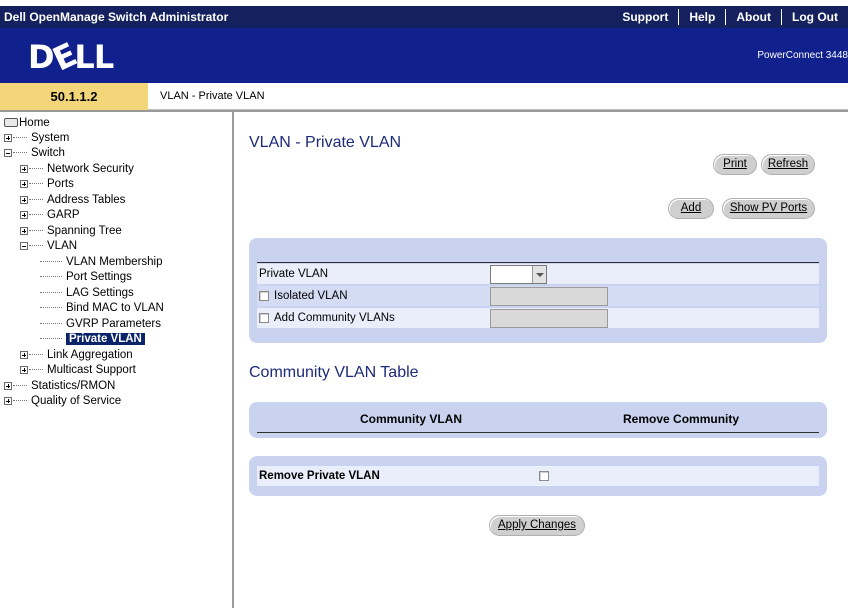 The image size is (848, 608). I want to click on community-vlan-table: Community VLAN Remove Community, so click(538, 420).